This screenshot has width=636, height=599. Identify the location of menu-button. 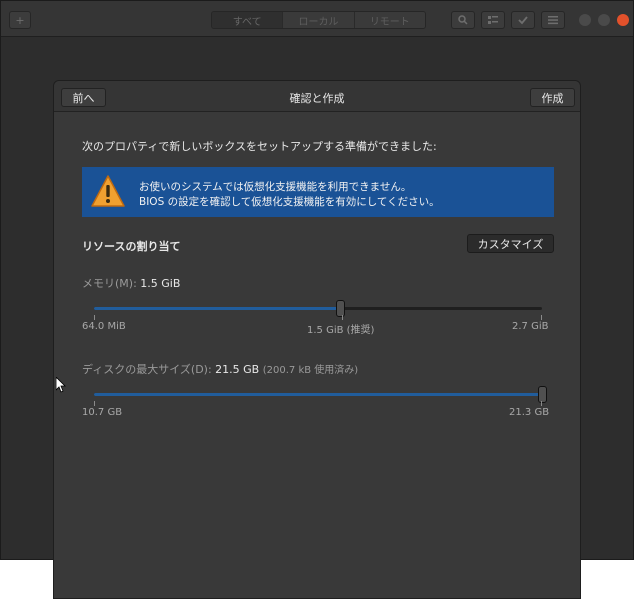
(553, 20).